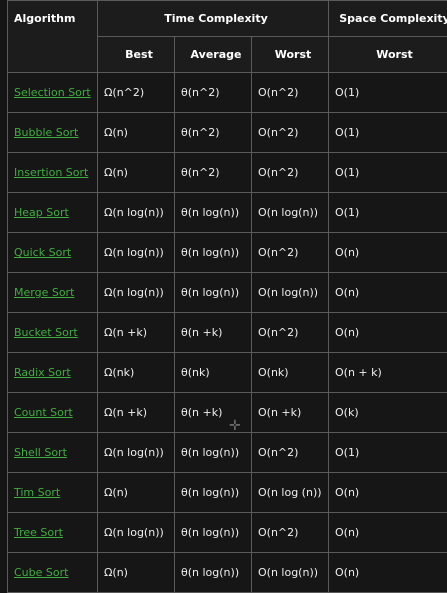  Describe the element at coordinates (290, 413) in the screenshot. I see `worst-cell: O(n +k)` at that location.